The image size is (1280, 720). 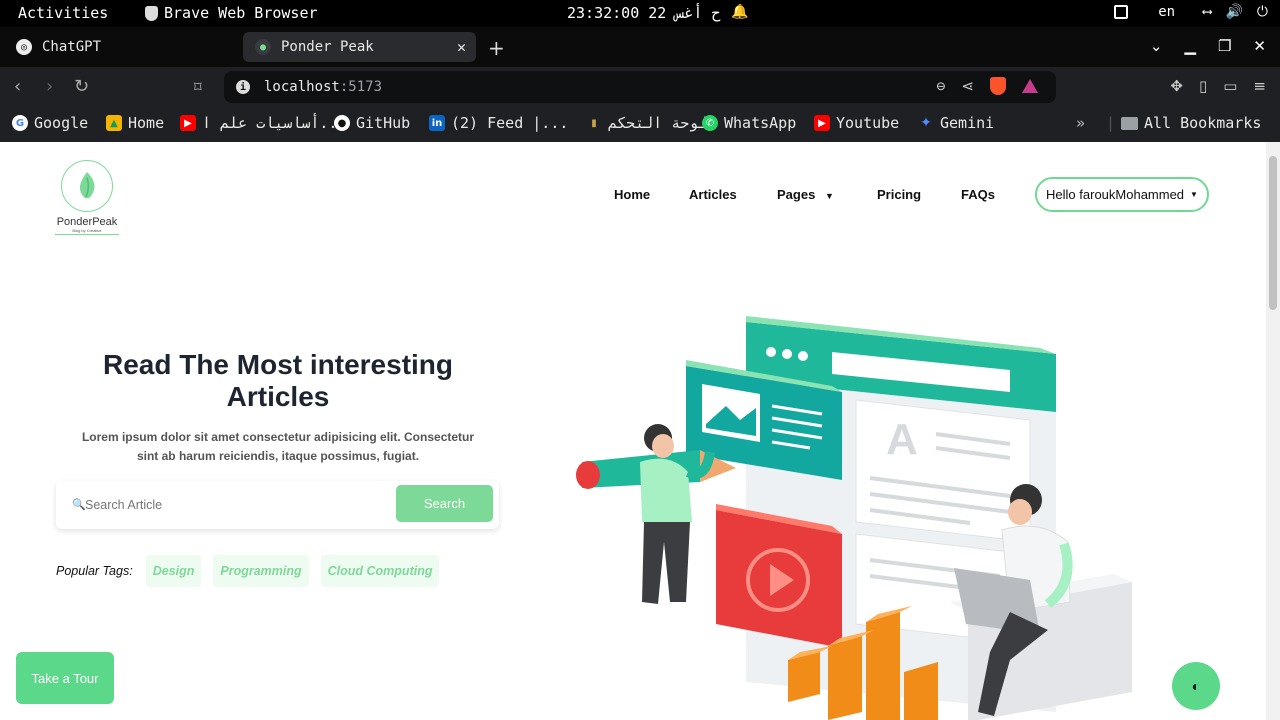 What do you see at coordinates (967, 123) in the screenshot?
I see `bookmark-label: Gemini` at bounding box center [967, 123].